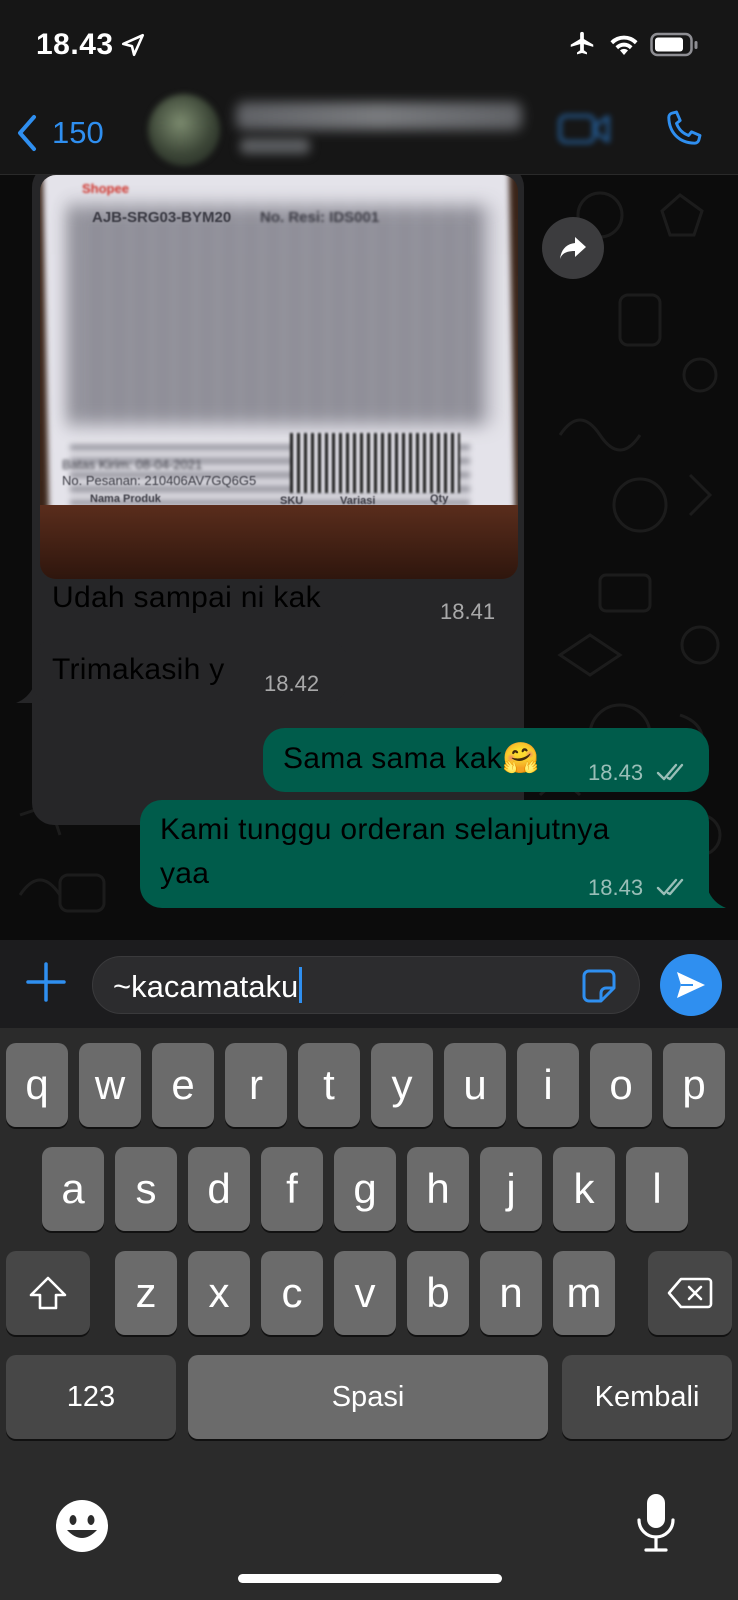  I want to click on chat-header: 150, so click(369, 132).